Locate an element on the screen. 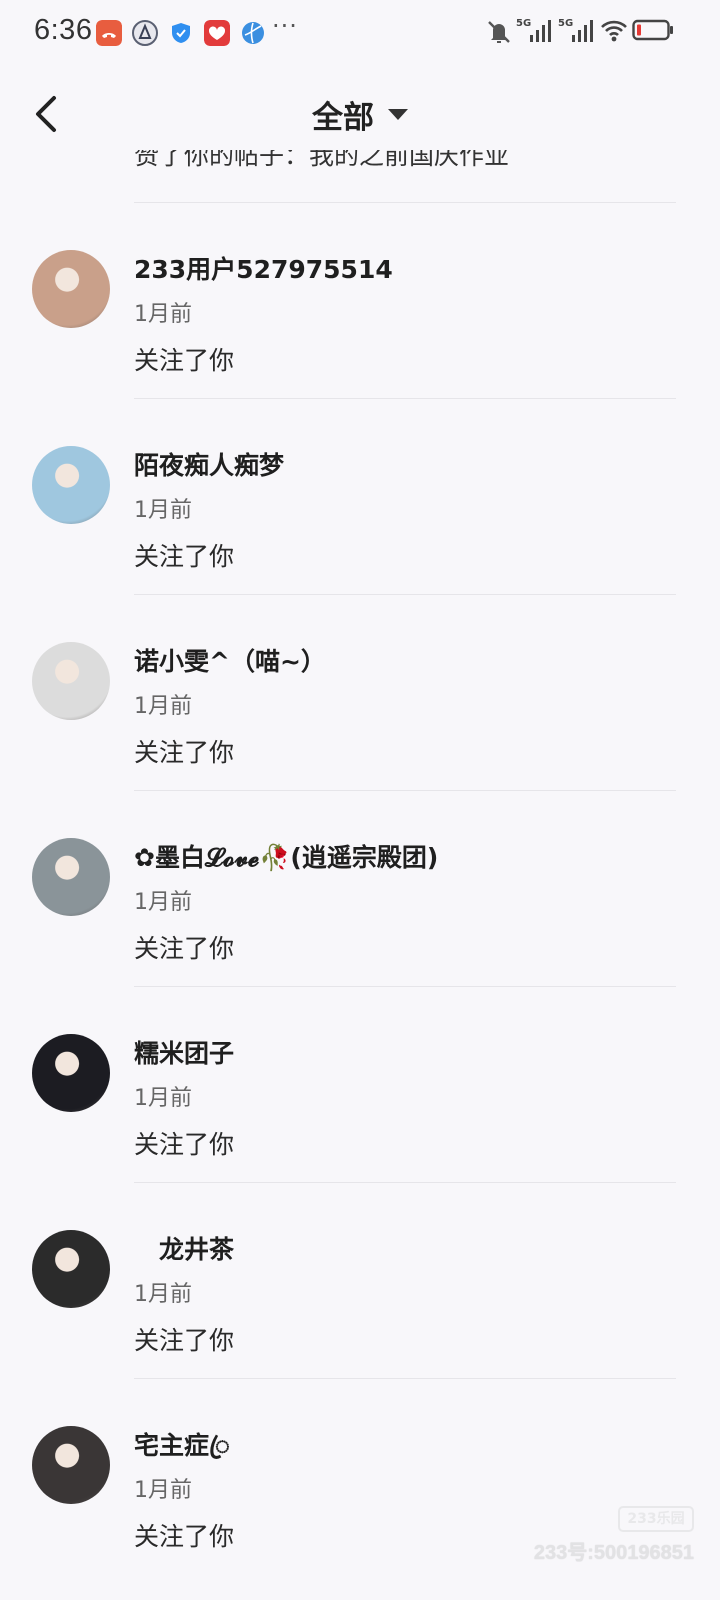 The image size is (720, 1600). browser-app-icon is located at coordinates (253, 33).